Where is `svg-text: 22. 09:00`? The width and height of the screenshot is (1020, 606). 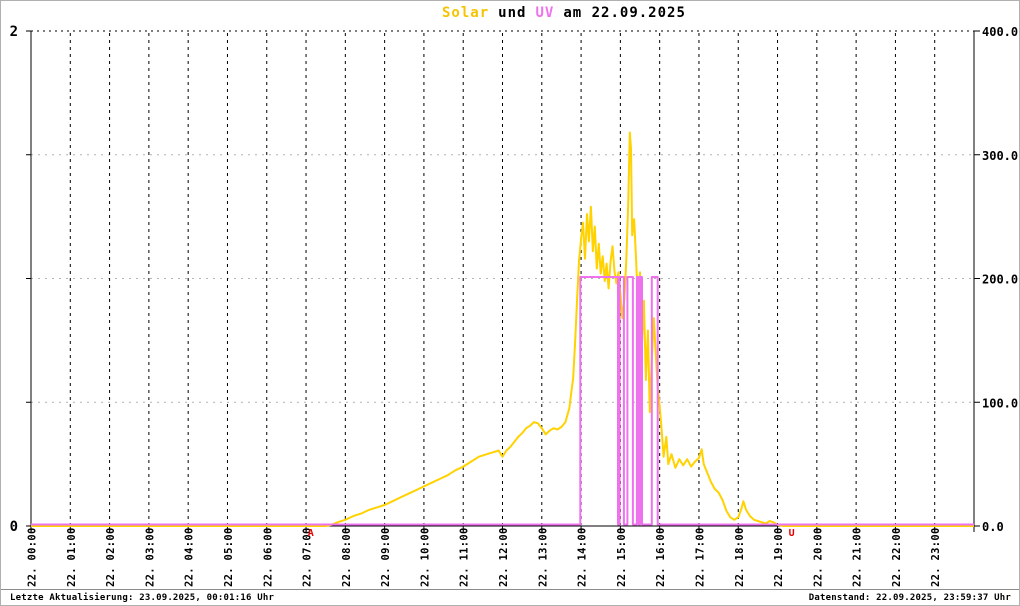 svg-text: 22. 09:00 is located at coordinates (386, 557).